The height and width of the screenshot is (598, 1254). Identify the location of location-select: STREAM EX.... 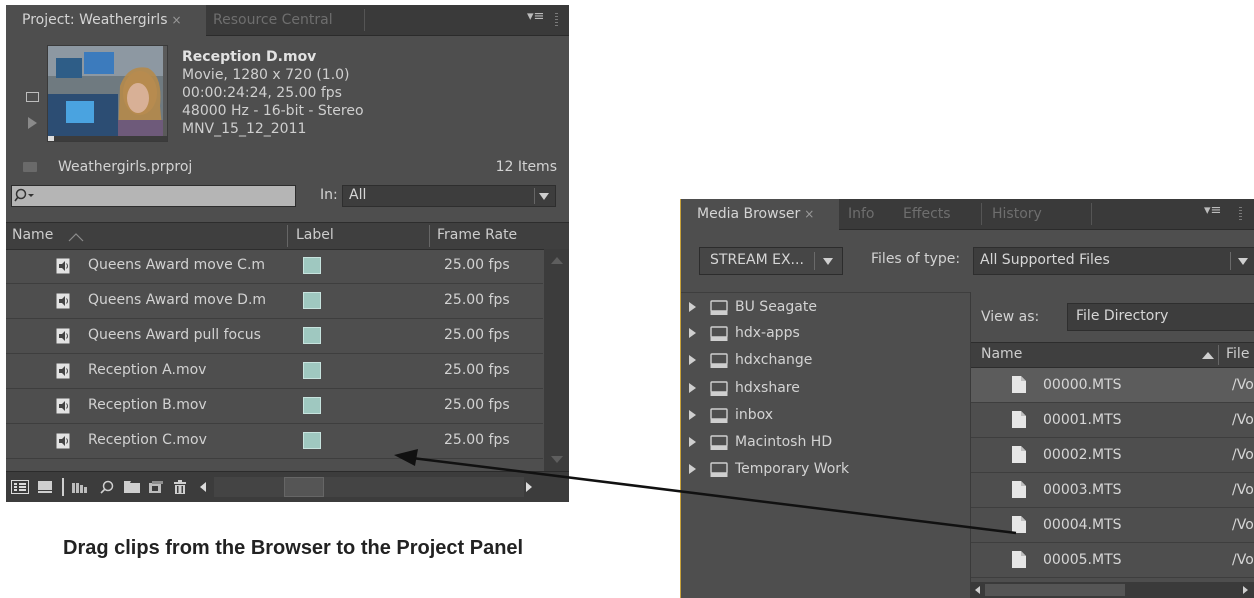
(771, 261).